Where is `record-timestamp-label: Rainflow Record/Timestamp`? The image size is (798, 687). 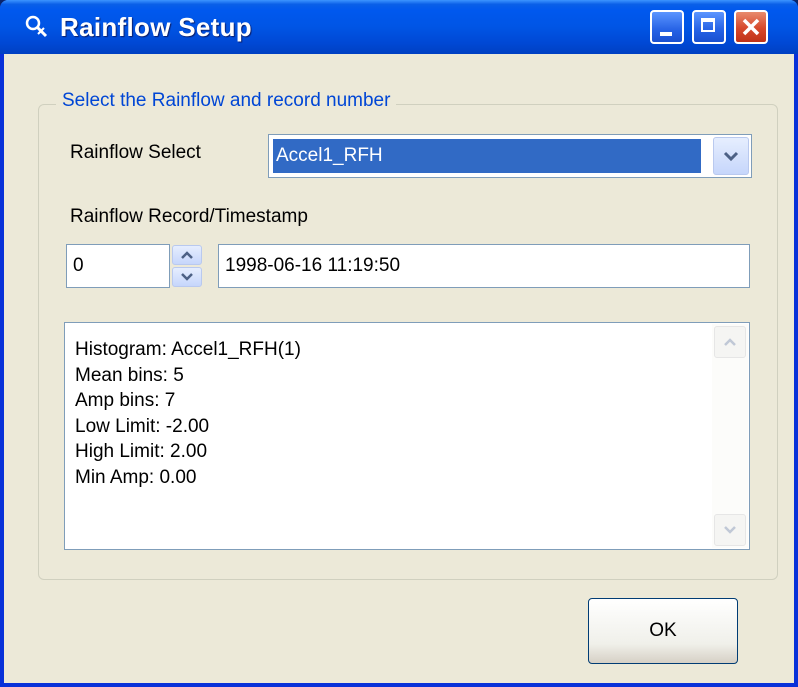
record-timestamp-label: Rainflow Record/Timestamp is located at coordinates (189, 216).